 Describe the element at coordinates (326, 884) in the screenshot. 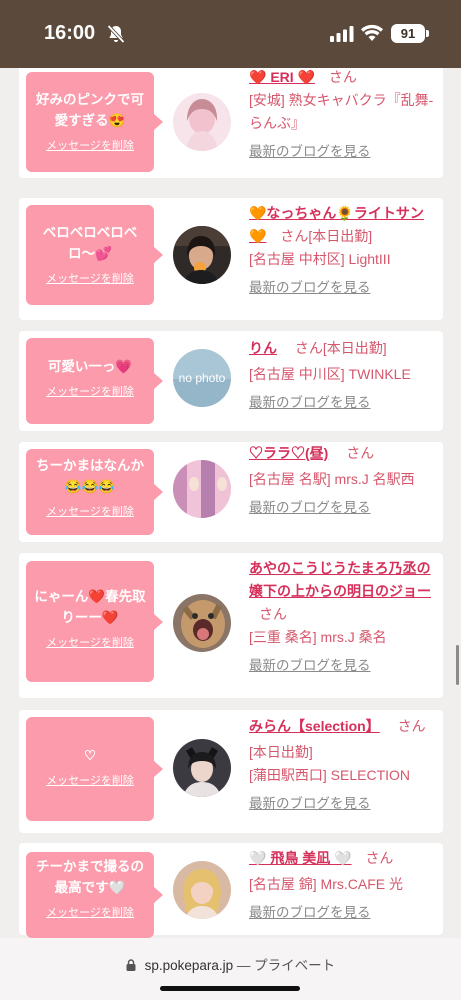

I see `shop-info: [名古屋 錦] Mrs.CAFE 光` at that location.